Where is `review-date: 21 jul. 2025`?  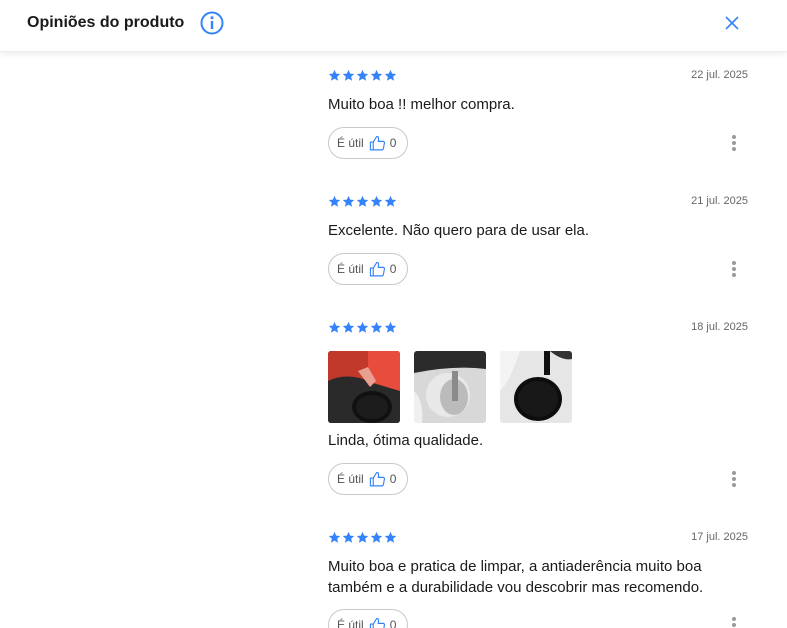 review-date: 21 jul. 2025 is located at coordinates (719, 201).